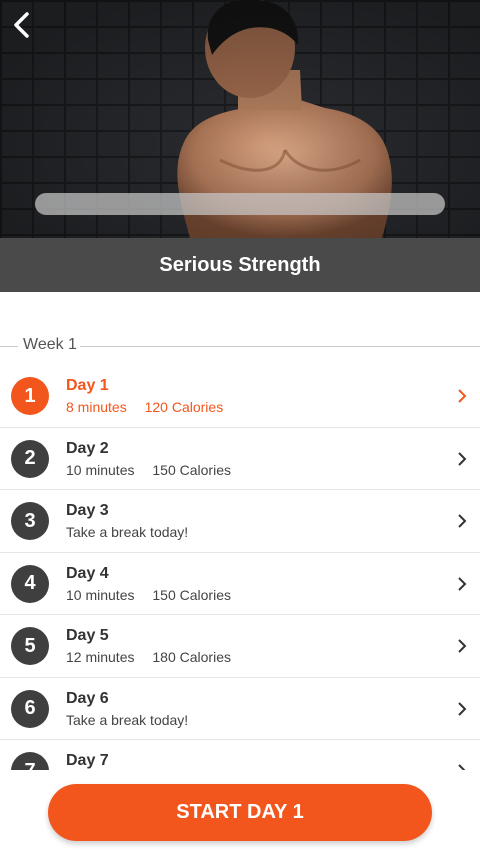 This screenshot has width=480, height=853. I want to click on day-calories: 120 Calories, so click(184, 407).